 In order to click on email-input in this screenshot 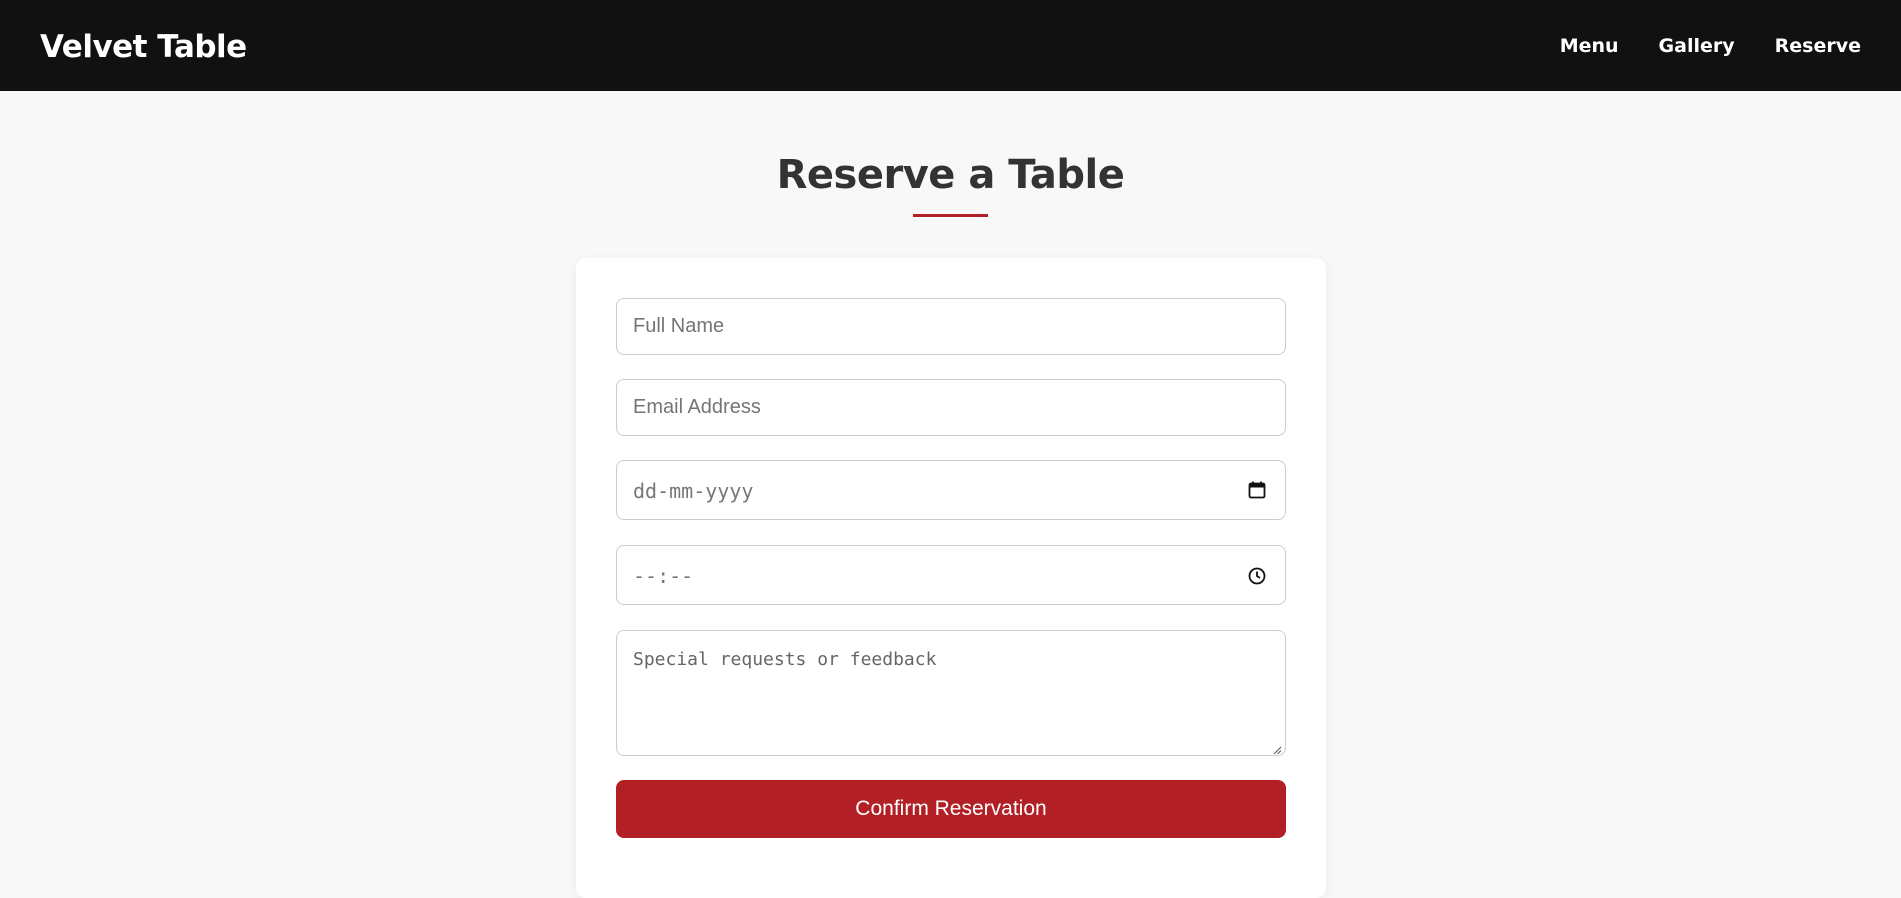, I will do `click(951, 407)`.